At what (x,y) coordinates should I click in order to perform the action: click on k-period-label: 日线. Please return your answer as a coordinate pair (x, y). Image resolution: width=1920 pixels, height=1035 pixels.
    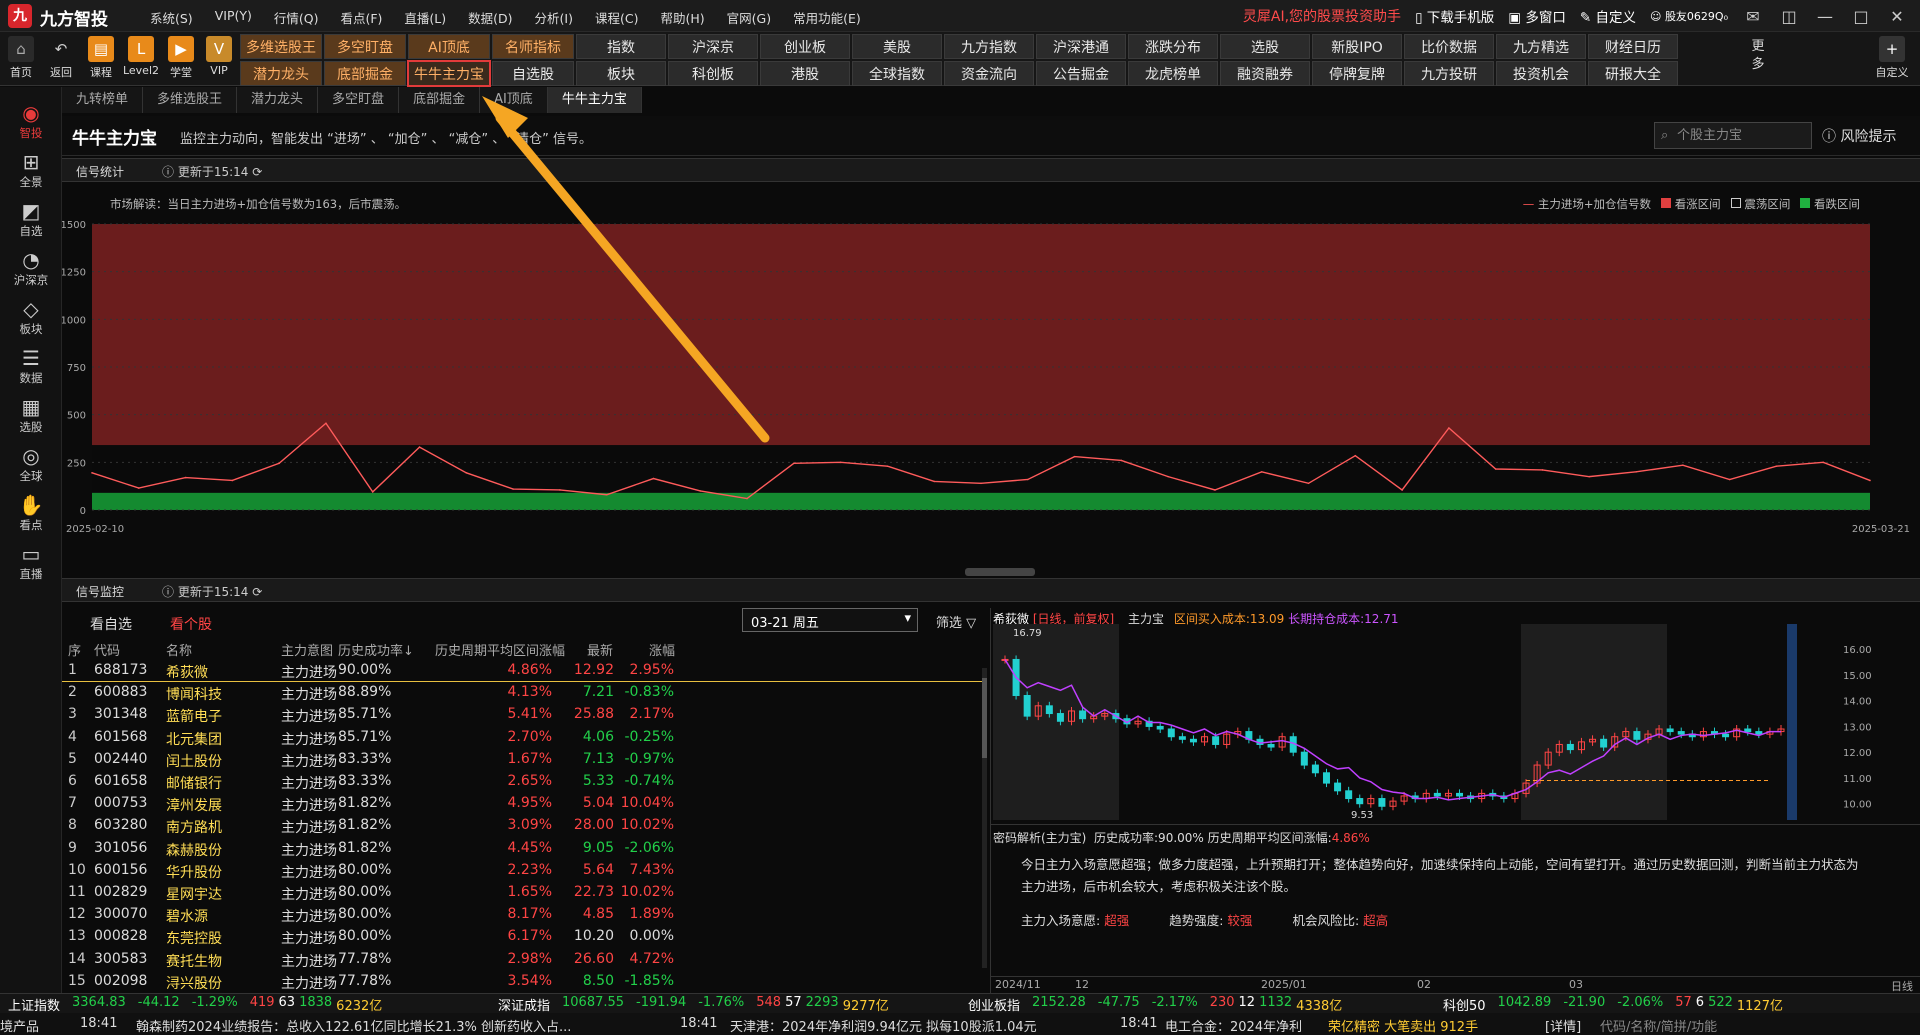
    Looking at the image, I should click on (1902, 986).